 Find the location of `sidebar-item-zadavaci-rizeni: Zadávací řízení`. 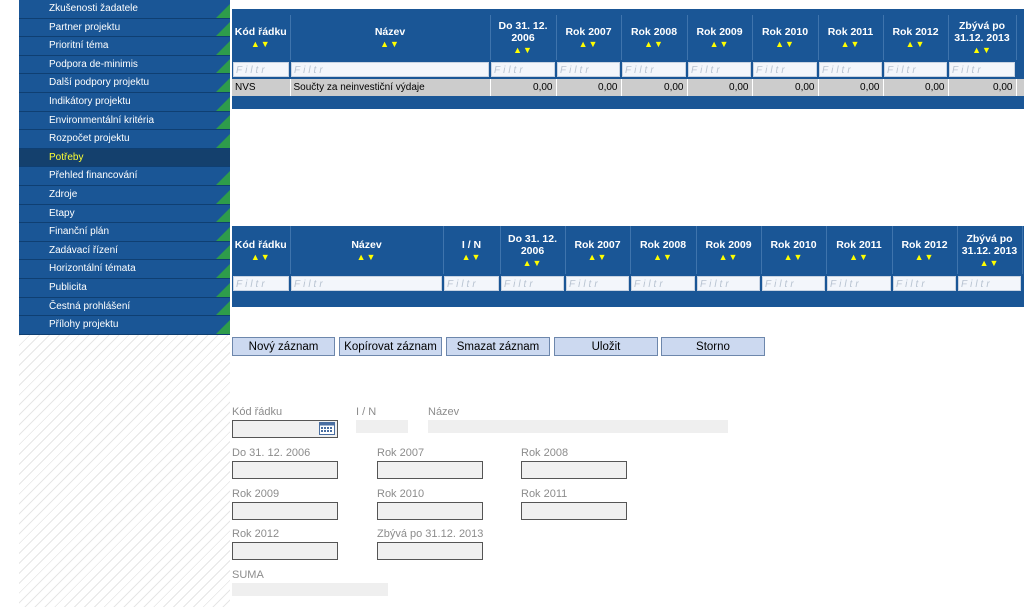

sidebar-item-zadavaci-rizeni: Zadávací řízení is located at coordinates (124, 251).